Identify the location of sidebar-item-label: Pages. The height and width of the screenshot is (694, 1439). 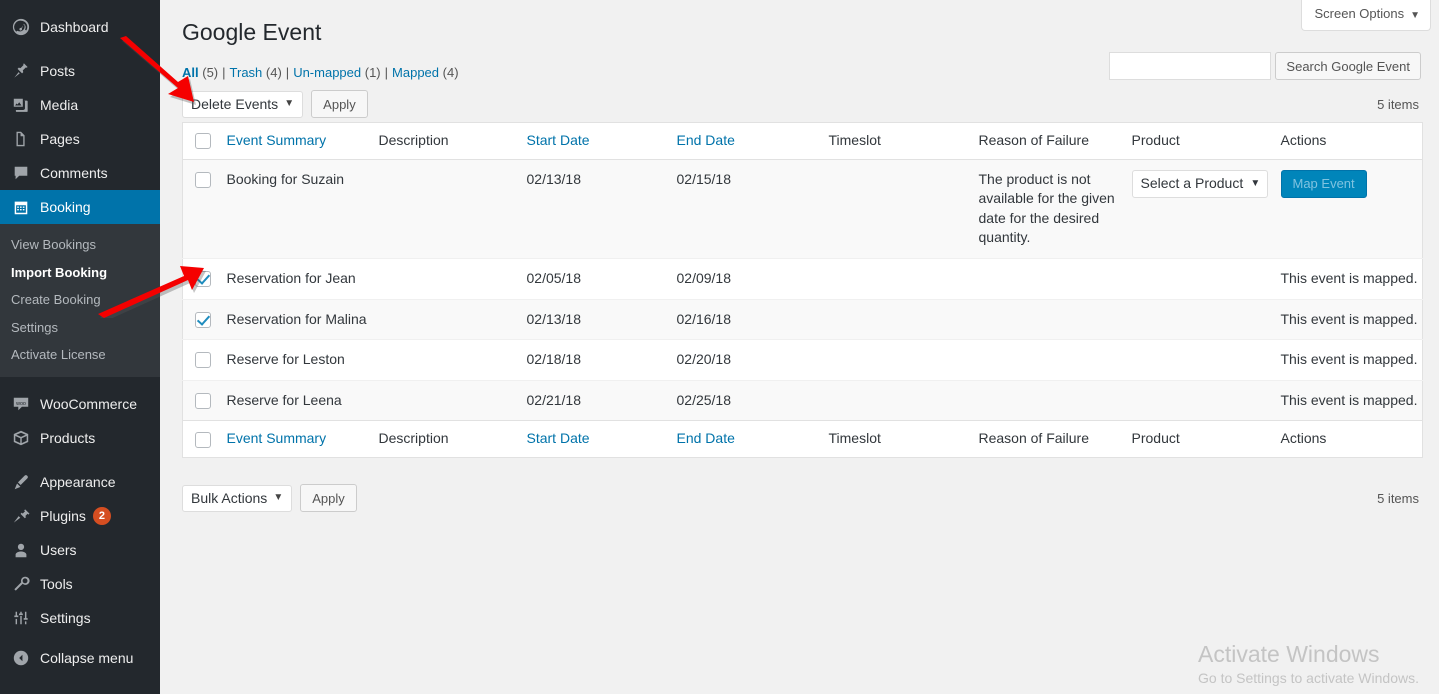
(60, 139).